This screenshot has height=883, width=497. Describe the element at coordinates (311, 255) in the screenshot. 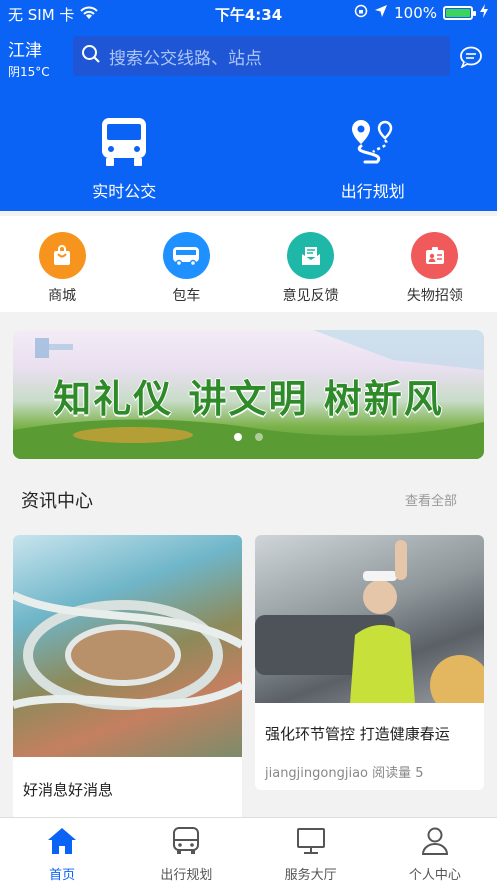

I see `feedback-icon` at that location.